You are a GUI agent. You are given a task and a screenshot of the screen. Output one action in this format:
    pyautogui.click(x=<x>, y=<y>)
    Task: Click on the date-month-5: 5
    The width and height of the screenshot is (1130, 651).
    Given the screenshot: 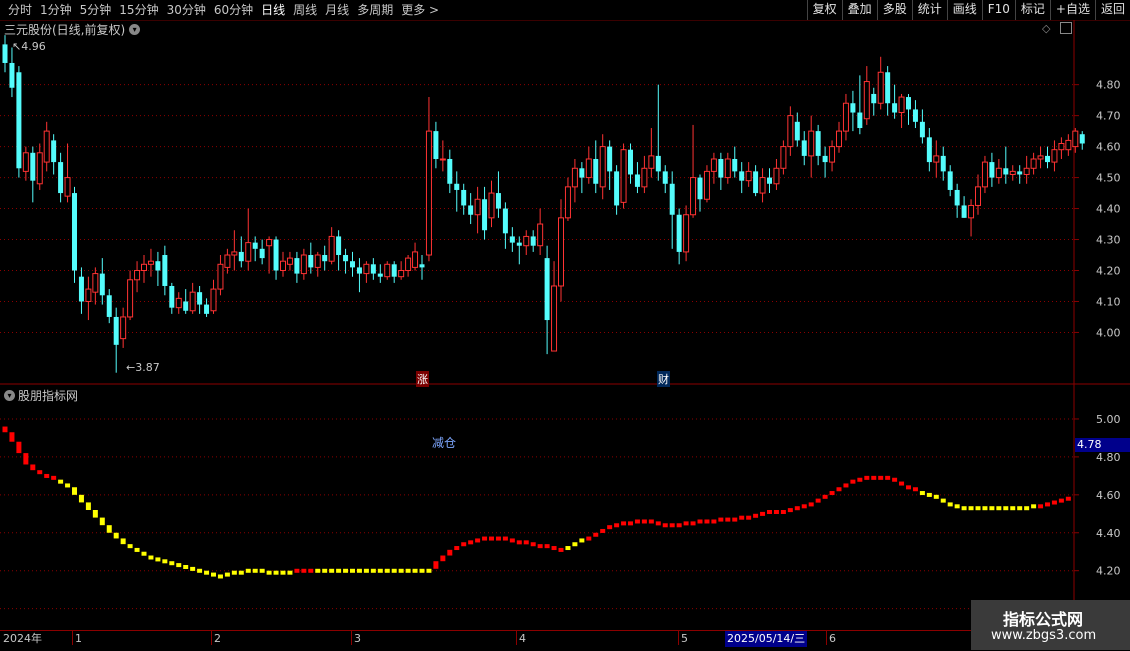 What is the action you would take?
    pyautogui.click(x=684, y=638)
    